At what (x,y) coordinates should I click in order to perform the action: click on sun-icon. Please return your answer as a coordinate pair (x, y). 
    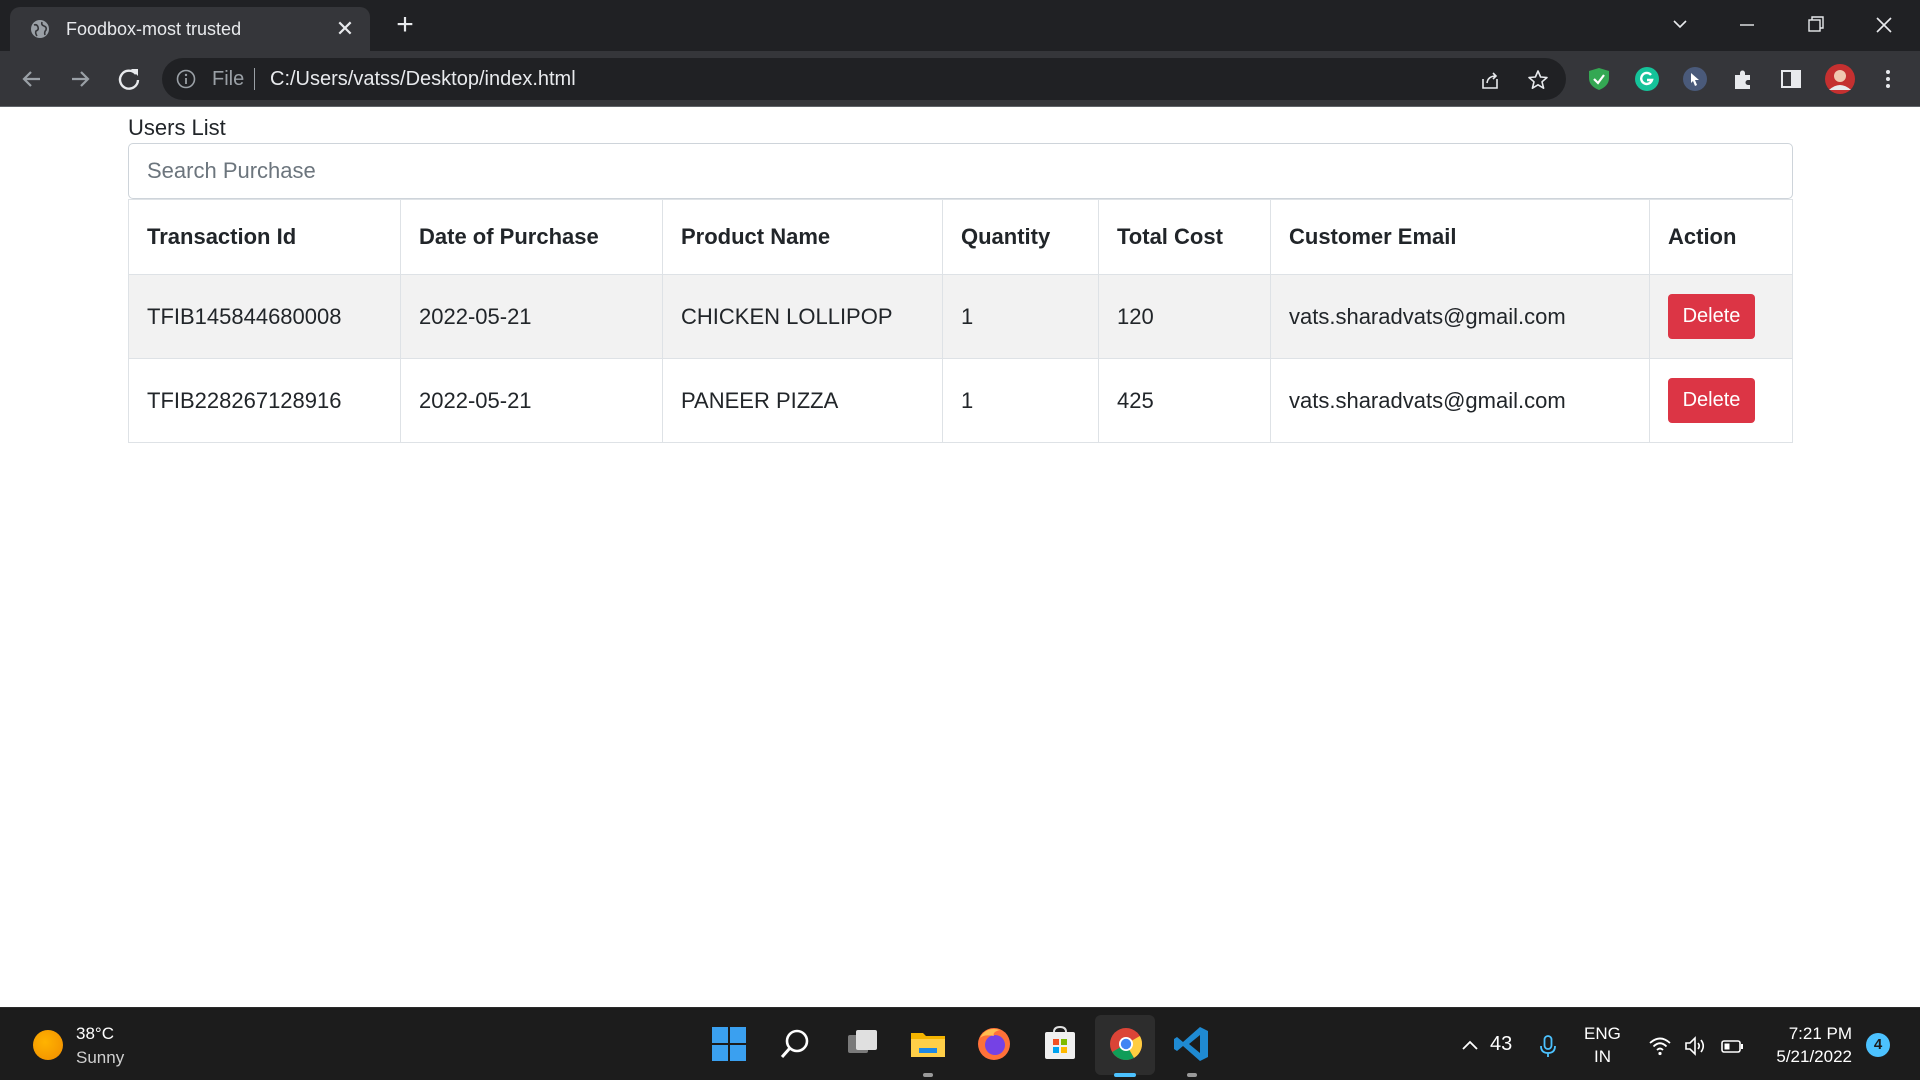
    Looking at the image, I should click on (48, 1045).